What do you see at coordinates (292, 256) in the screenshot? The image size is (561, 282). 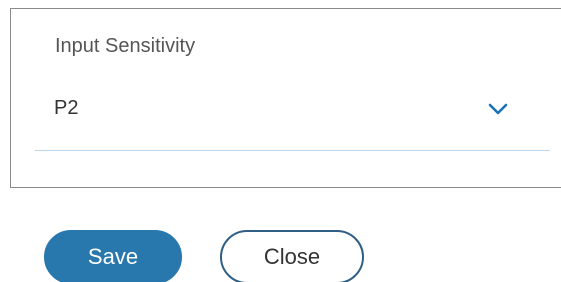 I see `close-button: Close` at bounding box center [292, 256].